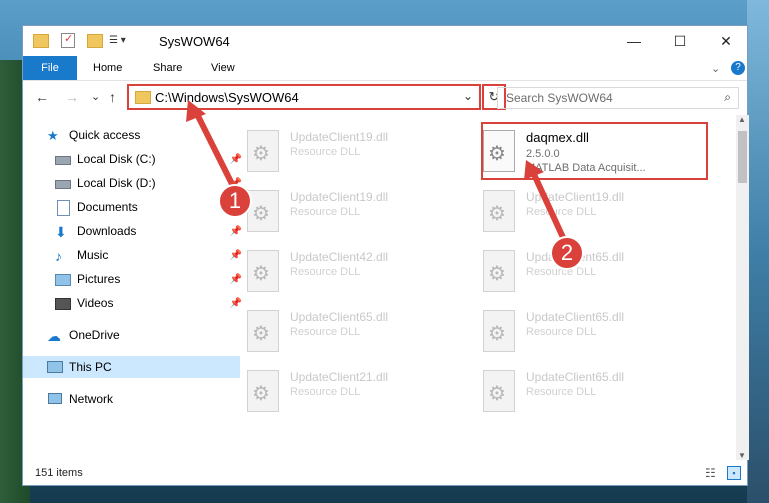 This screenshot has width=769, height=503. Describe the element at coordinates (734, 473) in the screenshot. I see `large-icons-view-icon: ▪` at that location.